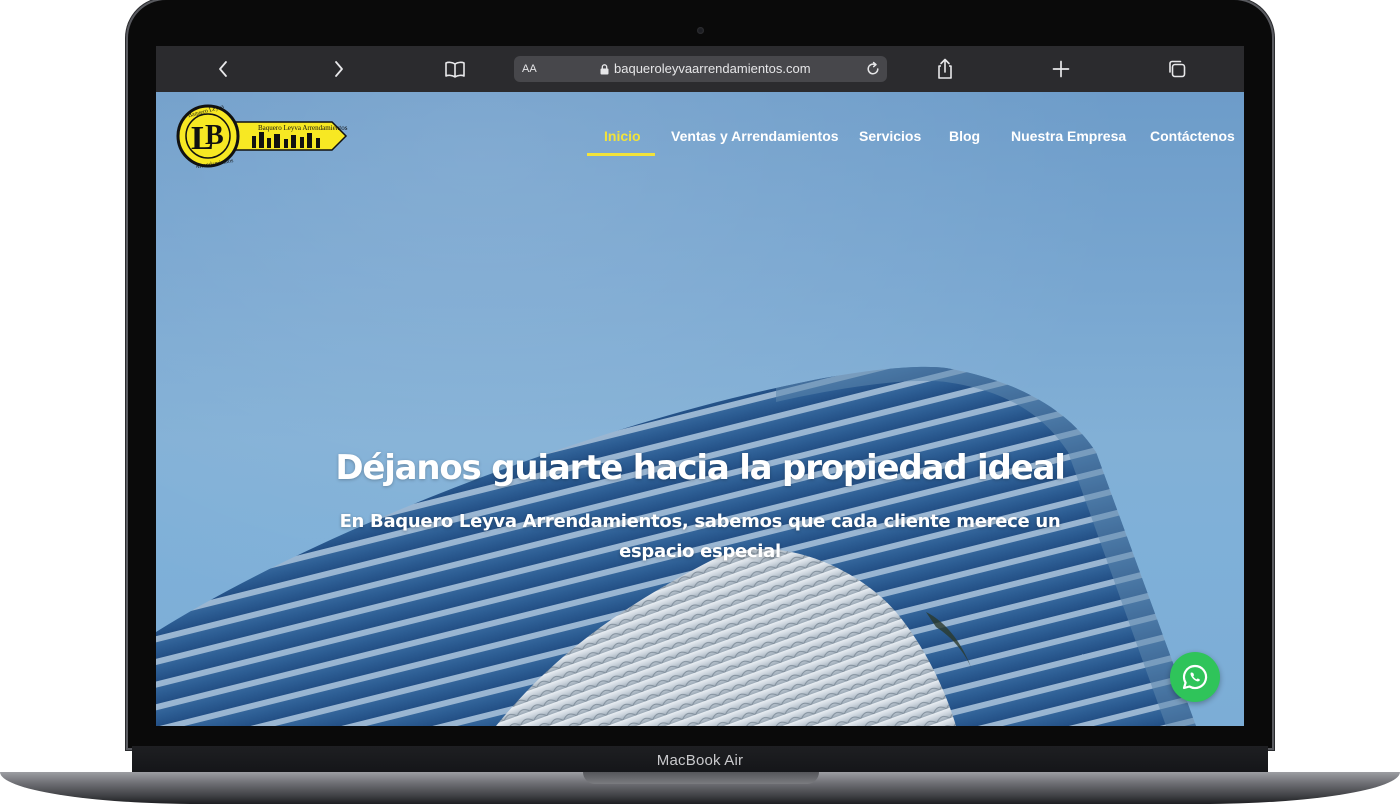  What do you see at coordinates (1068, 136) in the screenshot?
I see `nav-item-nuestra-empresa: Nuestra Empresa` at bounding box center [1068, 136].